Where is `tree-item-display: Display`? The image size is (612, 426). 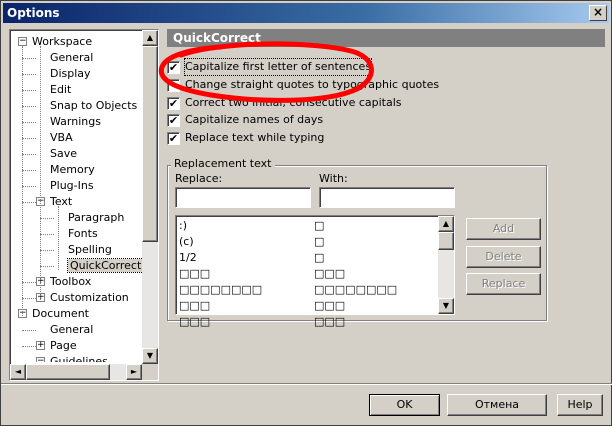
tree-item-display: Display is located at coordinates (70, 74).